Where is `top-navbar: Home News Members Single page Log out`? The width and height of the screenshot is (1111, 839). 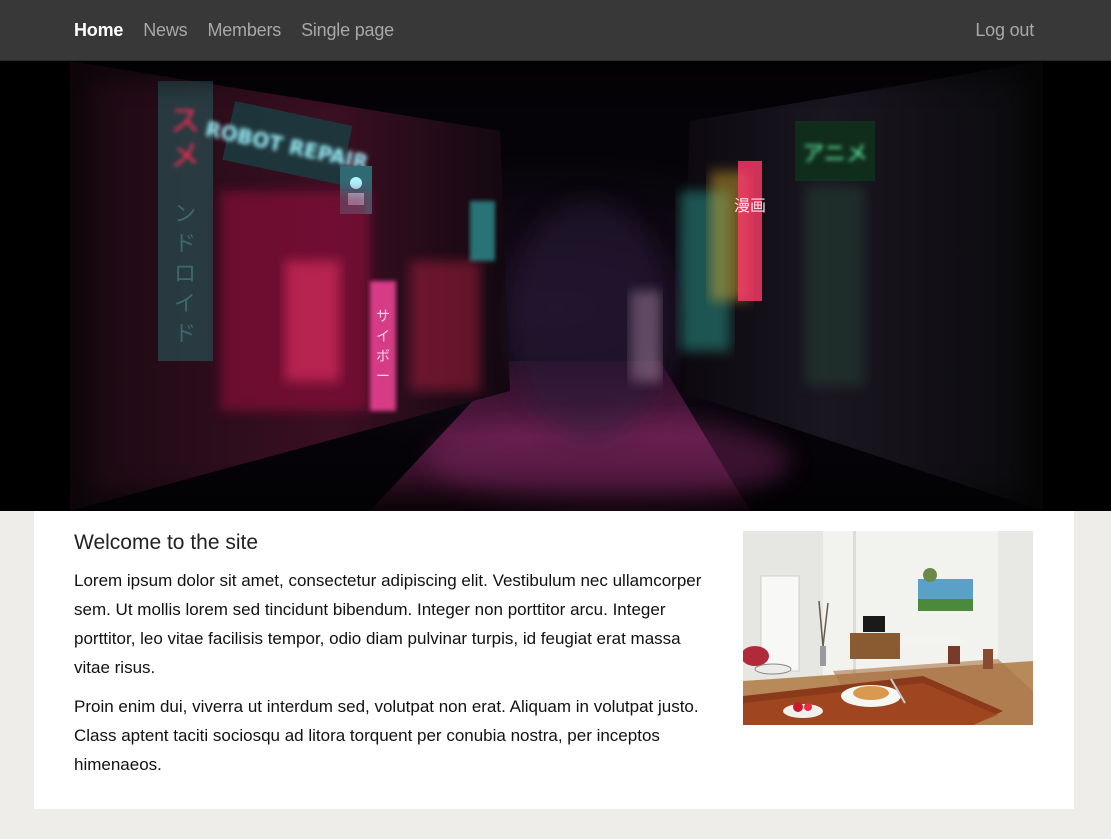
top-navbar: Home News Members Single page Log out is located at coordinates (555, 30).